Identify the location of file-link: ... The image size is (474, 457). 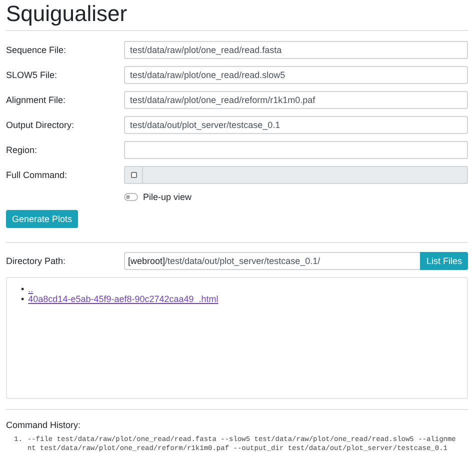
(31, 289).